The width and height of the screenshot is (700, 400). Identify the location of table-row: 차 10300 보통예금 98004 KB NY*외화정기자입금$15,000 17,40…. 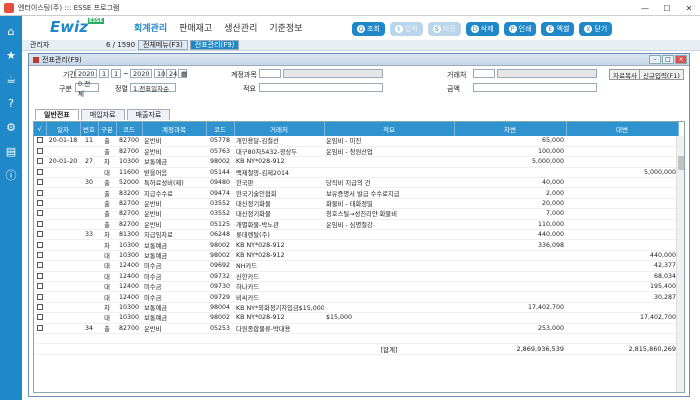
(356, 308).